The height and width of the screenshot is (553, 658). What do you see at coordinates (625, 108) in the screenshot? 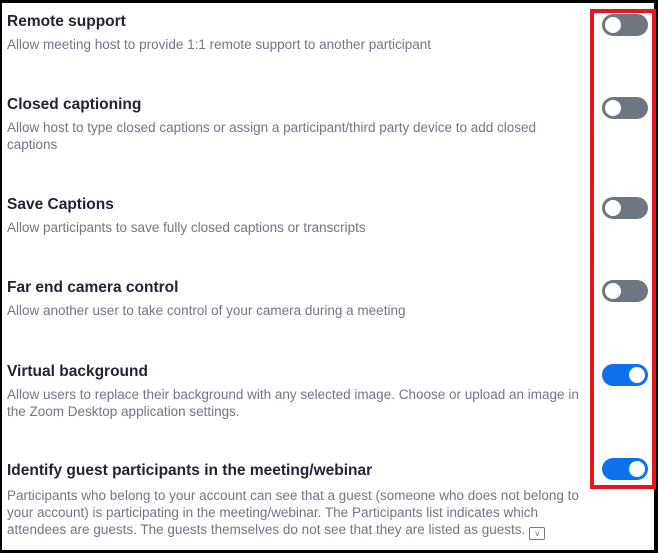
I see `closed-captioning-toggle` at bounding box center [625, 108].